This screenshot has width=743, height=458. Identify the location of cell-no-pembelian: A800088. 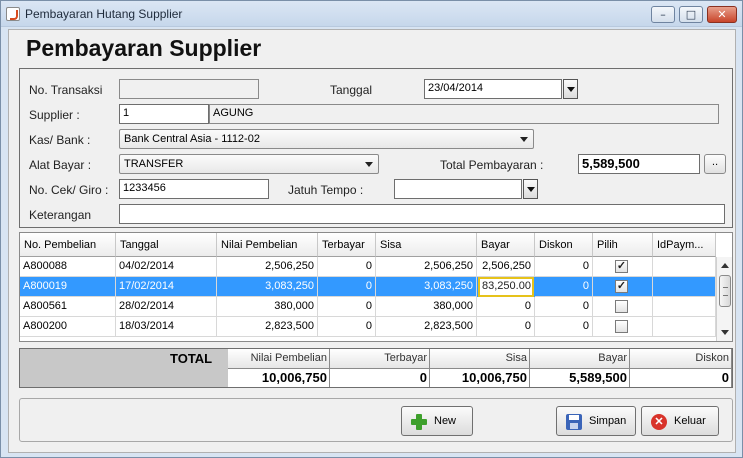
(68, 267).